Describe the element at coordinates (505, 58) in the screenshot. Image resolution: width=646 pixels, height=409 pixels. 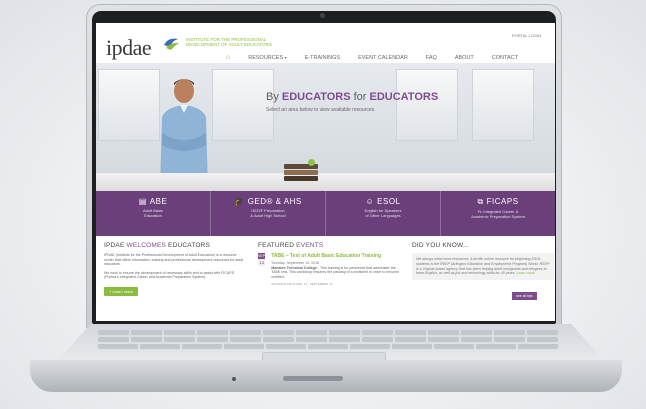
I see `nav-item-contact: CONTACT` at that location.